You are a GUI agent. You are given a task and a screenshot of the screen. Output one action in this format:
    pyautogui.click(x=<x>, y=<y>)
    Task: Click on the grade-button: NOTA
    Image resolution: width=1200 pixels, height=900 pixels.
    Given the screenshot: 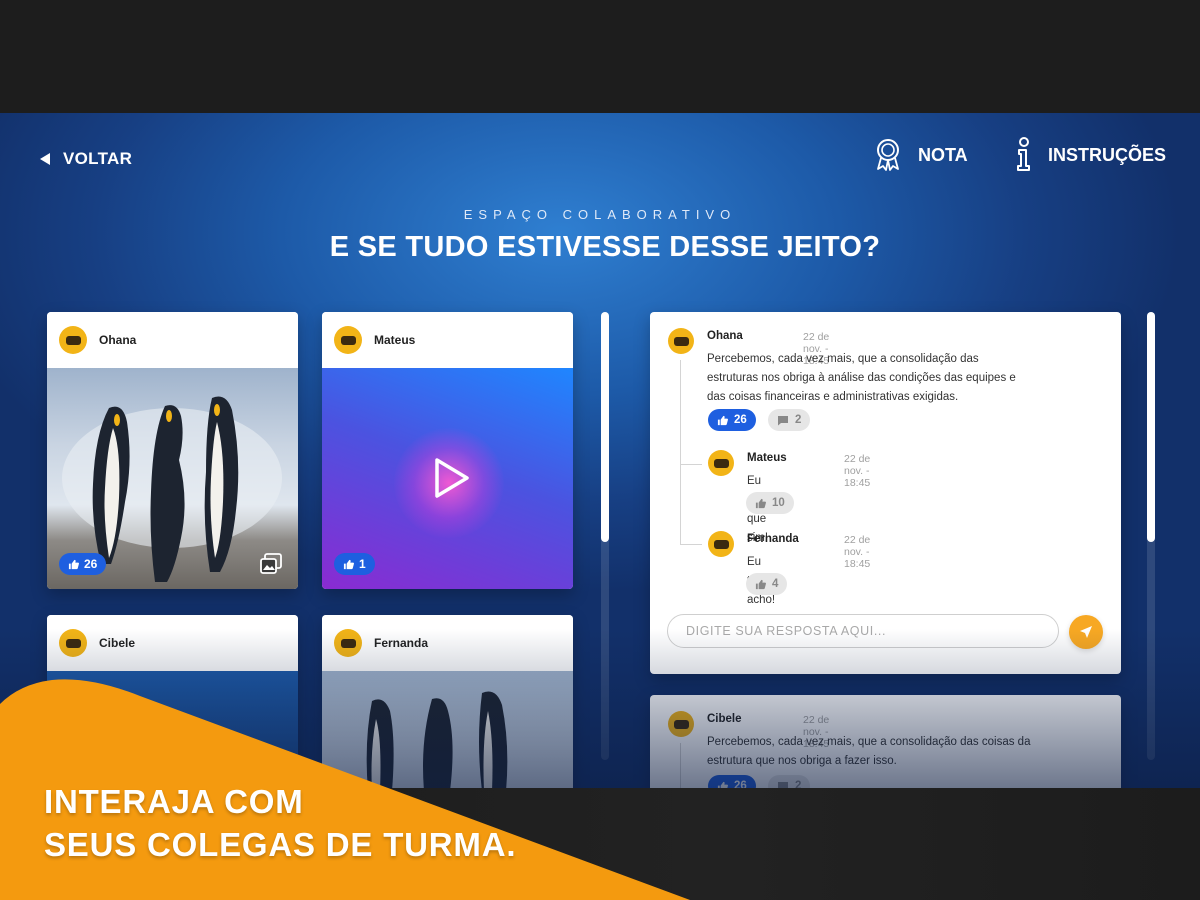 What is the action you would take?
    pyautogui.click(x=920, y=155)
    